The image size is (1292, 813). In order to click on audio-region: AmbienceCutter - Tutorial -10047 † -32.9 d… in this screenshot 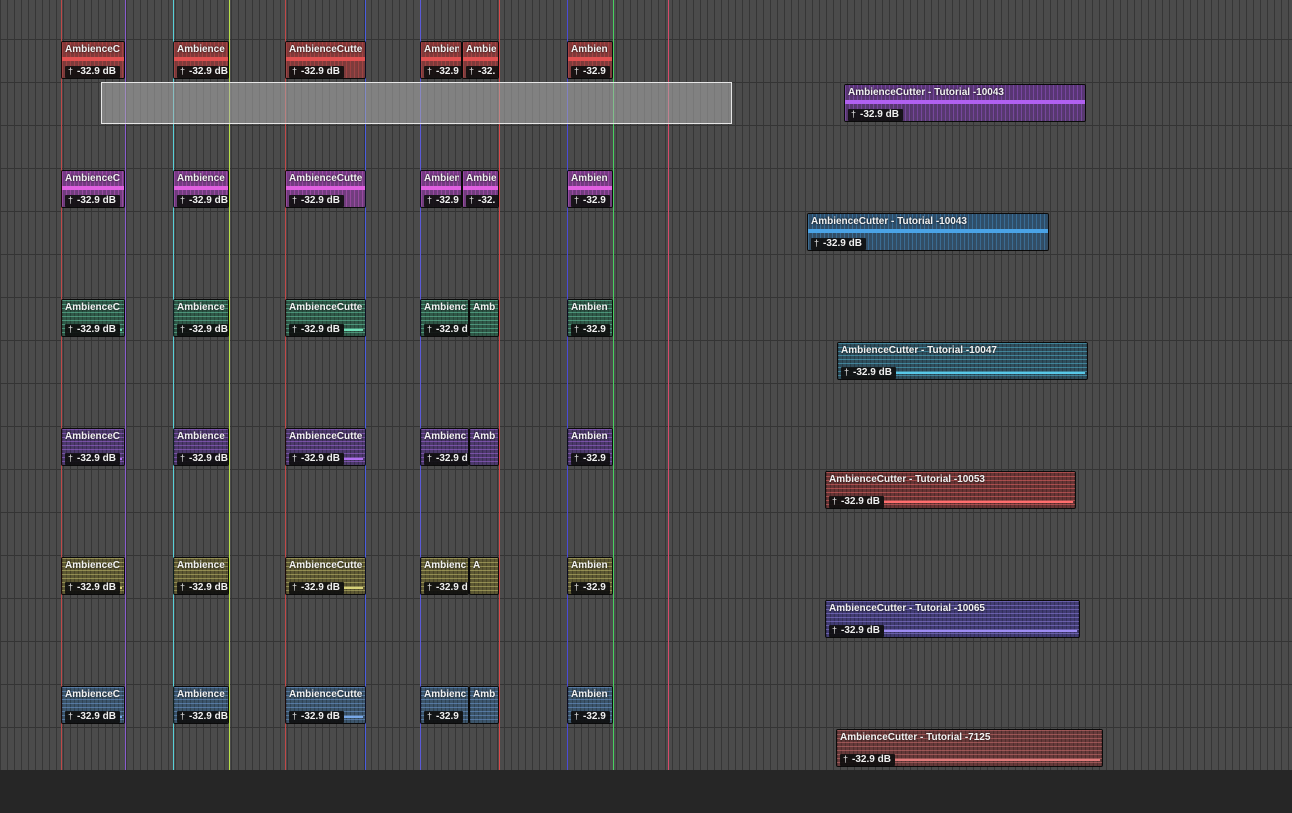, I will do `click(962, 361)`.